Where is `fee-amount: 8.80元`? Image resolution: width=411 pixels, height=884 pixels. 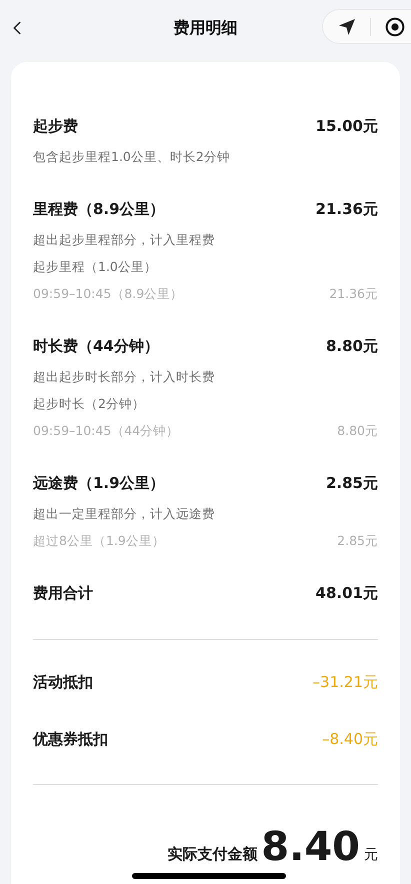 fee-amount: 8.80元 is located at coordinates (352, 346).